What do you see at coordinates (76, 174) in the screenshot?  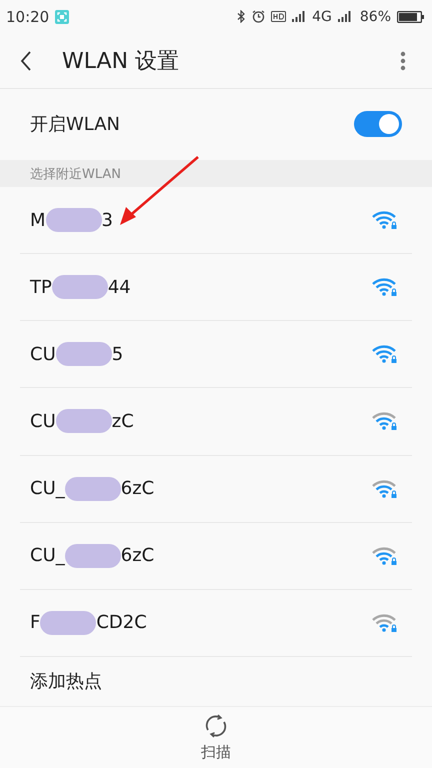 I see `section-label: 选择附近WLAN` at bounding box center [76, 174].